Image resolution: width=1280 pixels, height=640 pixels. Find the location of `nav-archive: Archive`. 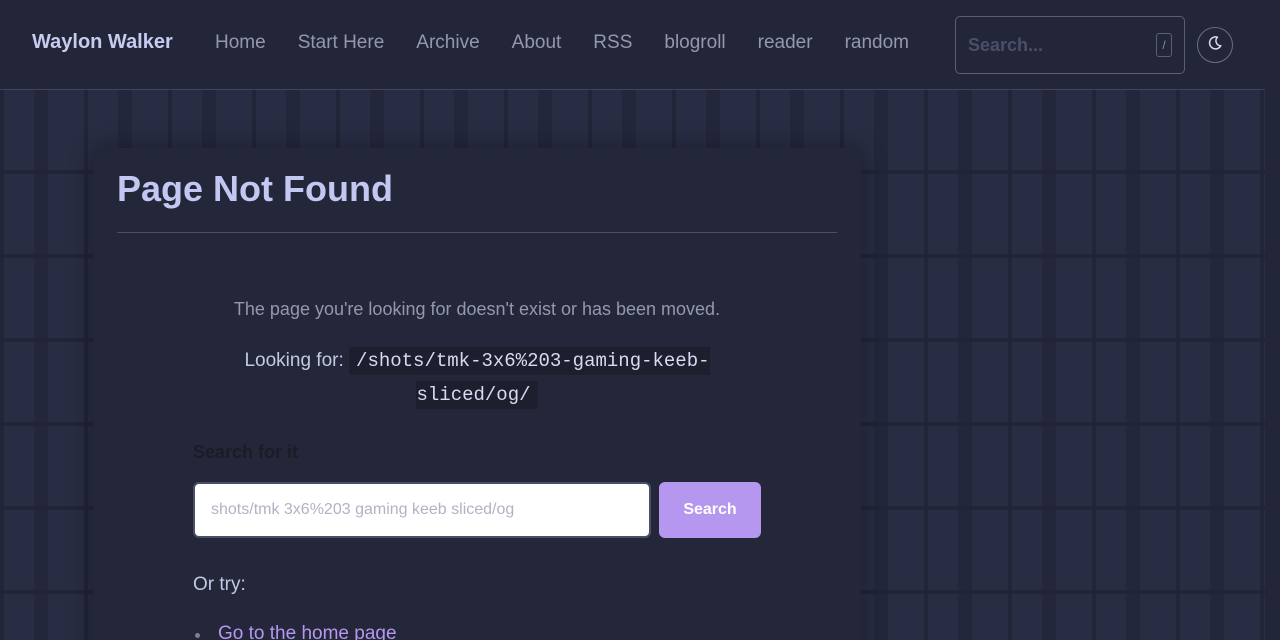

nav-archive: Archive is located at coordinates (447, 43).